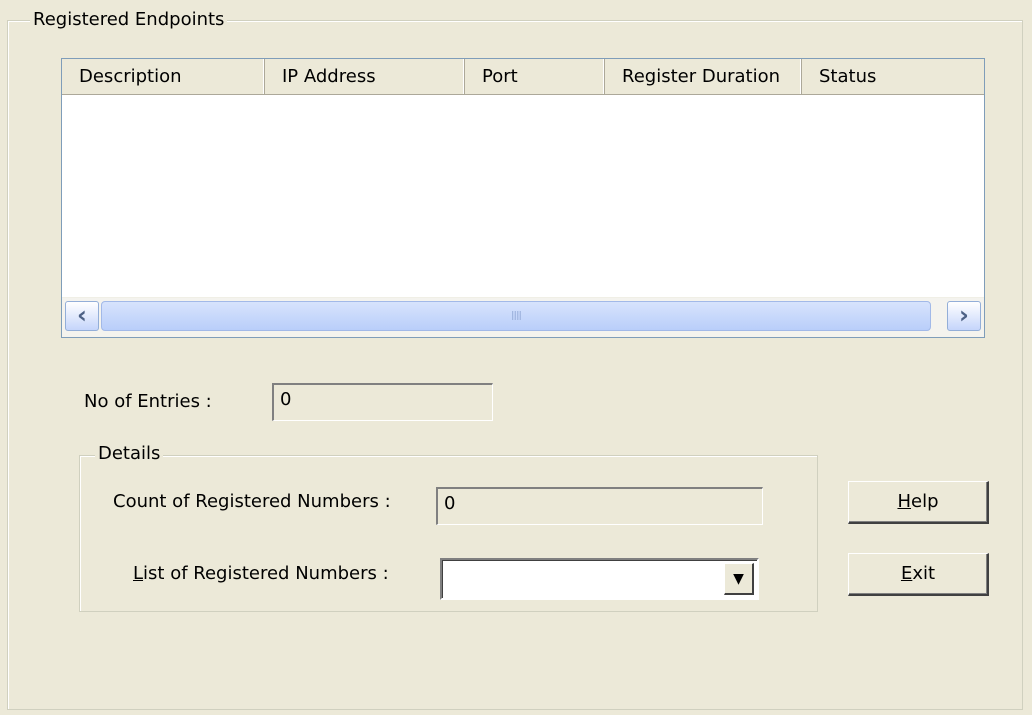  Describe the element at coordinates (129, 454) in the screenshot. I see `details-title: Details` at that location.